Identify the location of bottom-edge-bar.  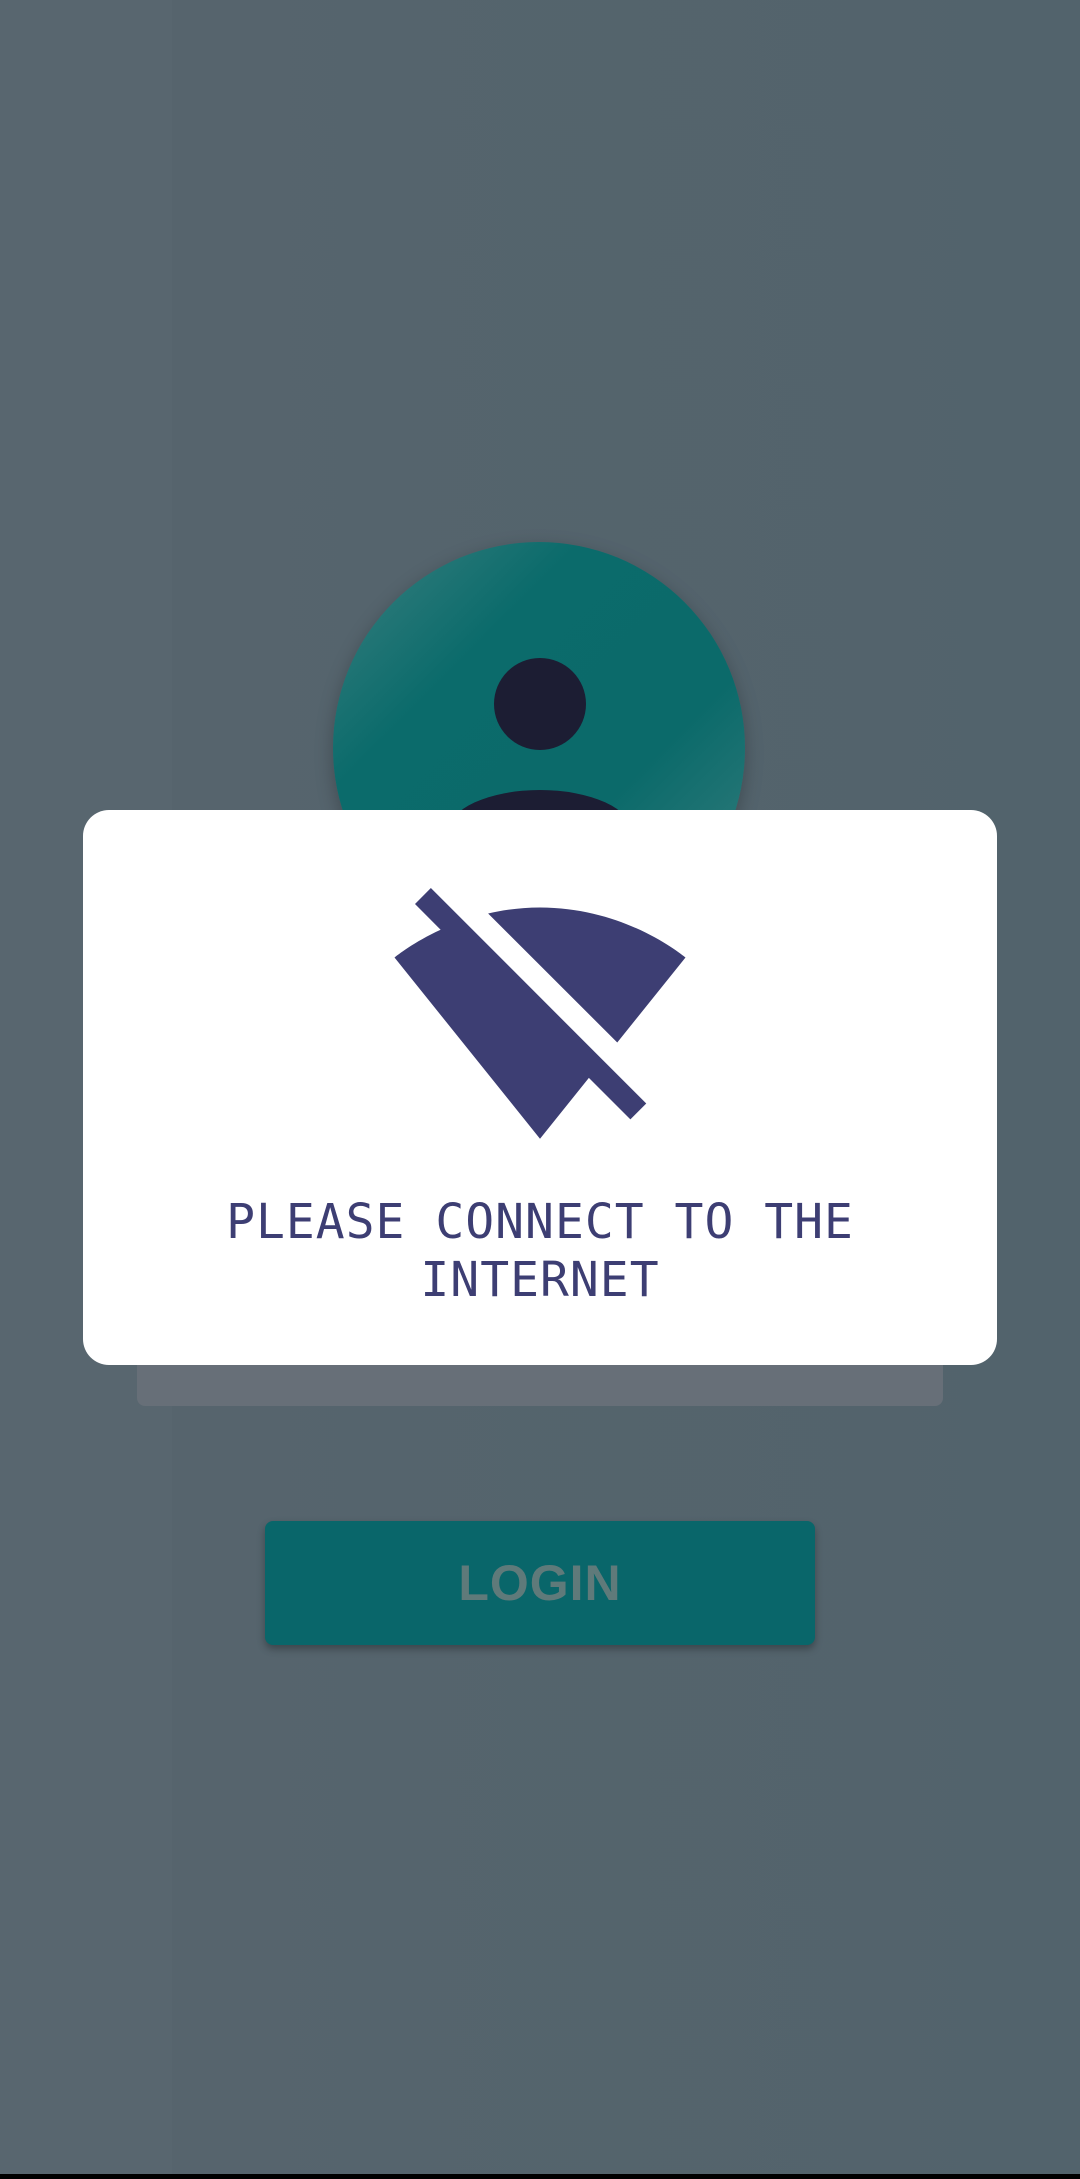
(540, 2176).